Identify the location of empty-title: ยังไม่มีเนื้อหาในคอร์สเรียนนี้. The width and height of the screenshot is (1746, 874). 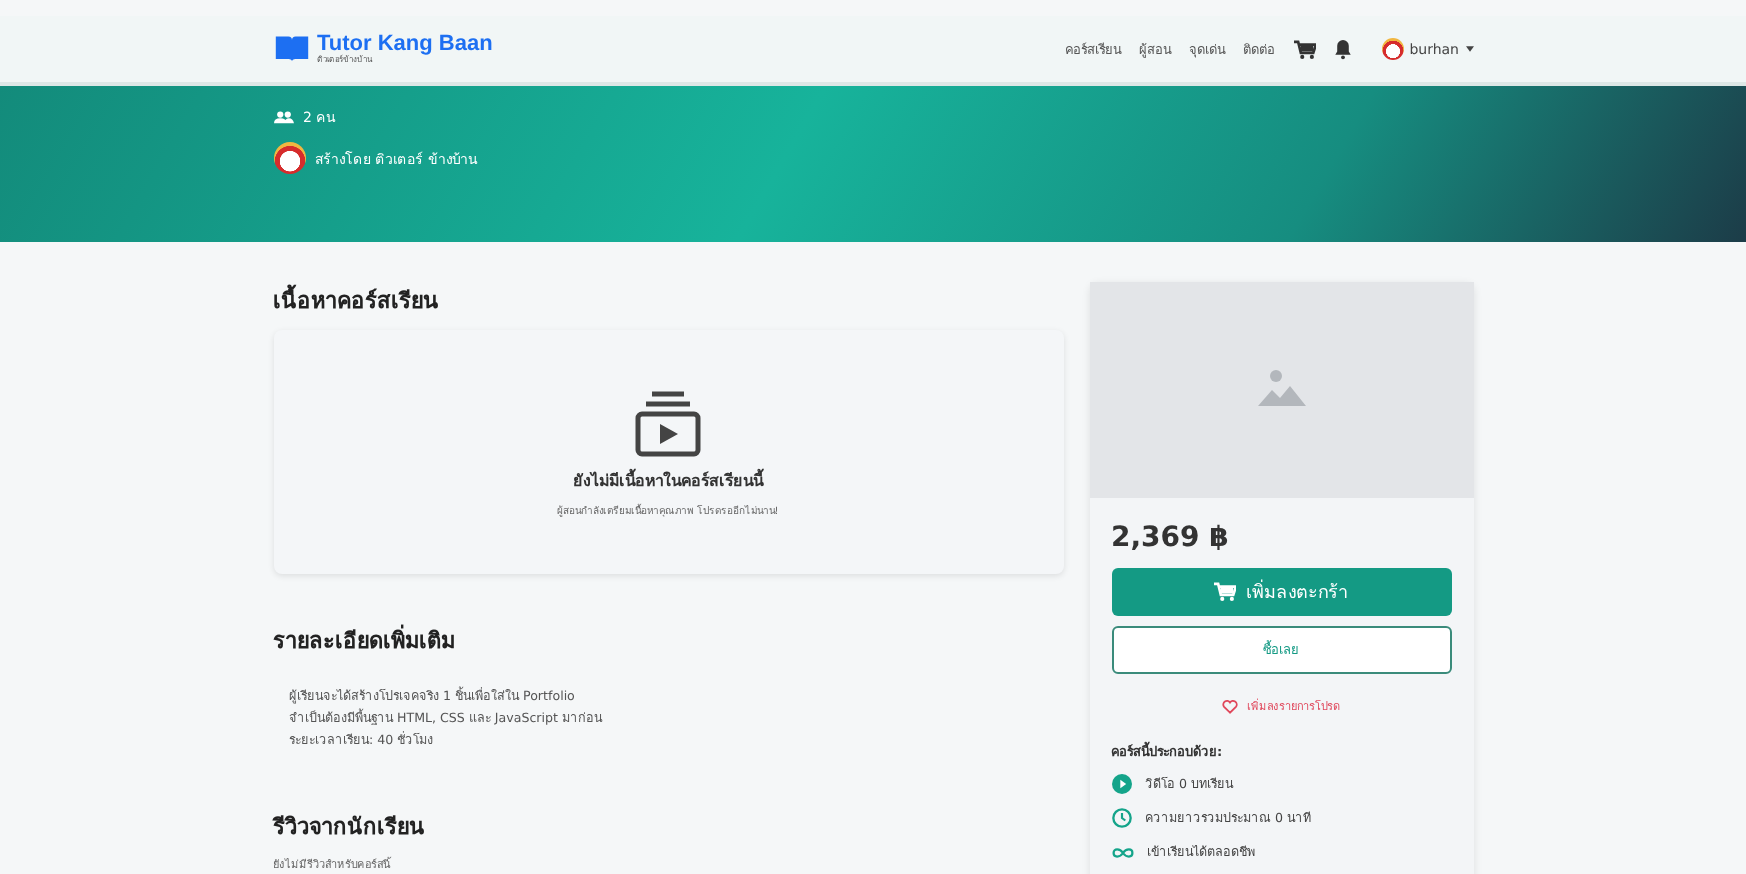
(668, 480).